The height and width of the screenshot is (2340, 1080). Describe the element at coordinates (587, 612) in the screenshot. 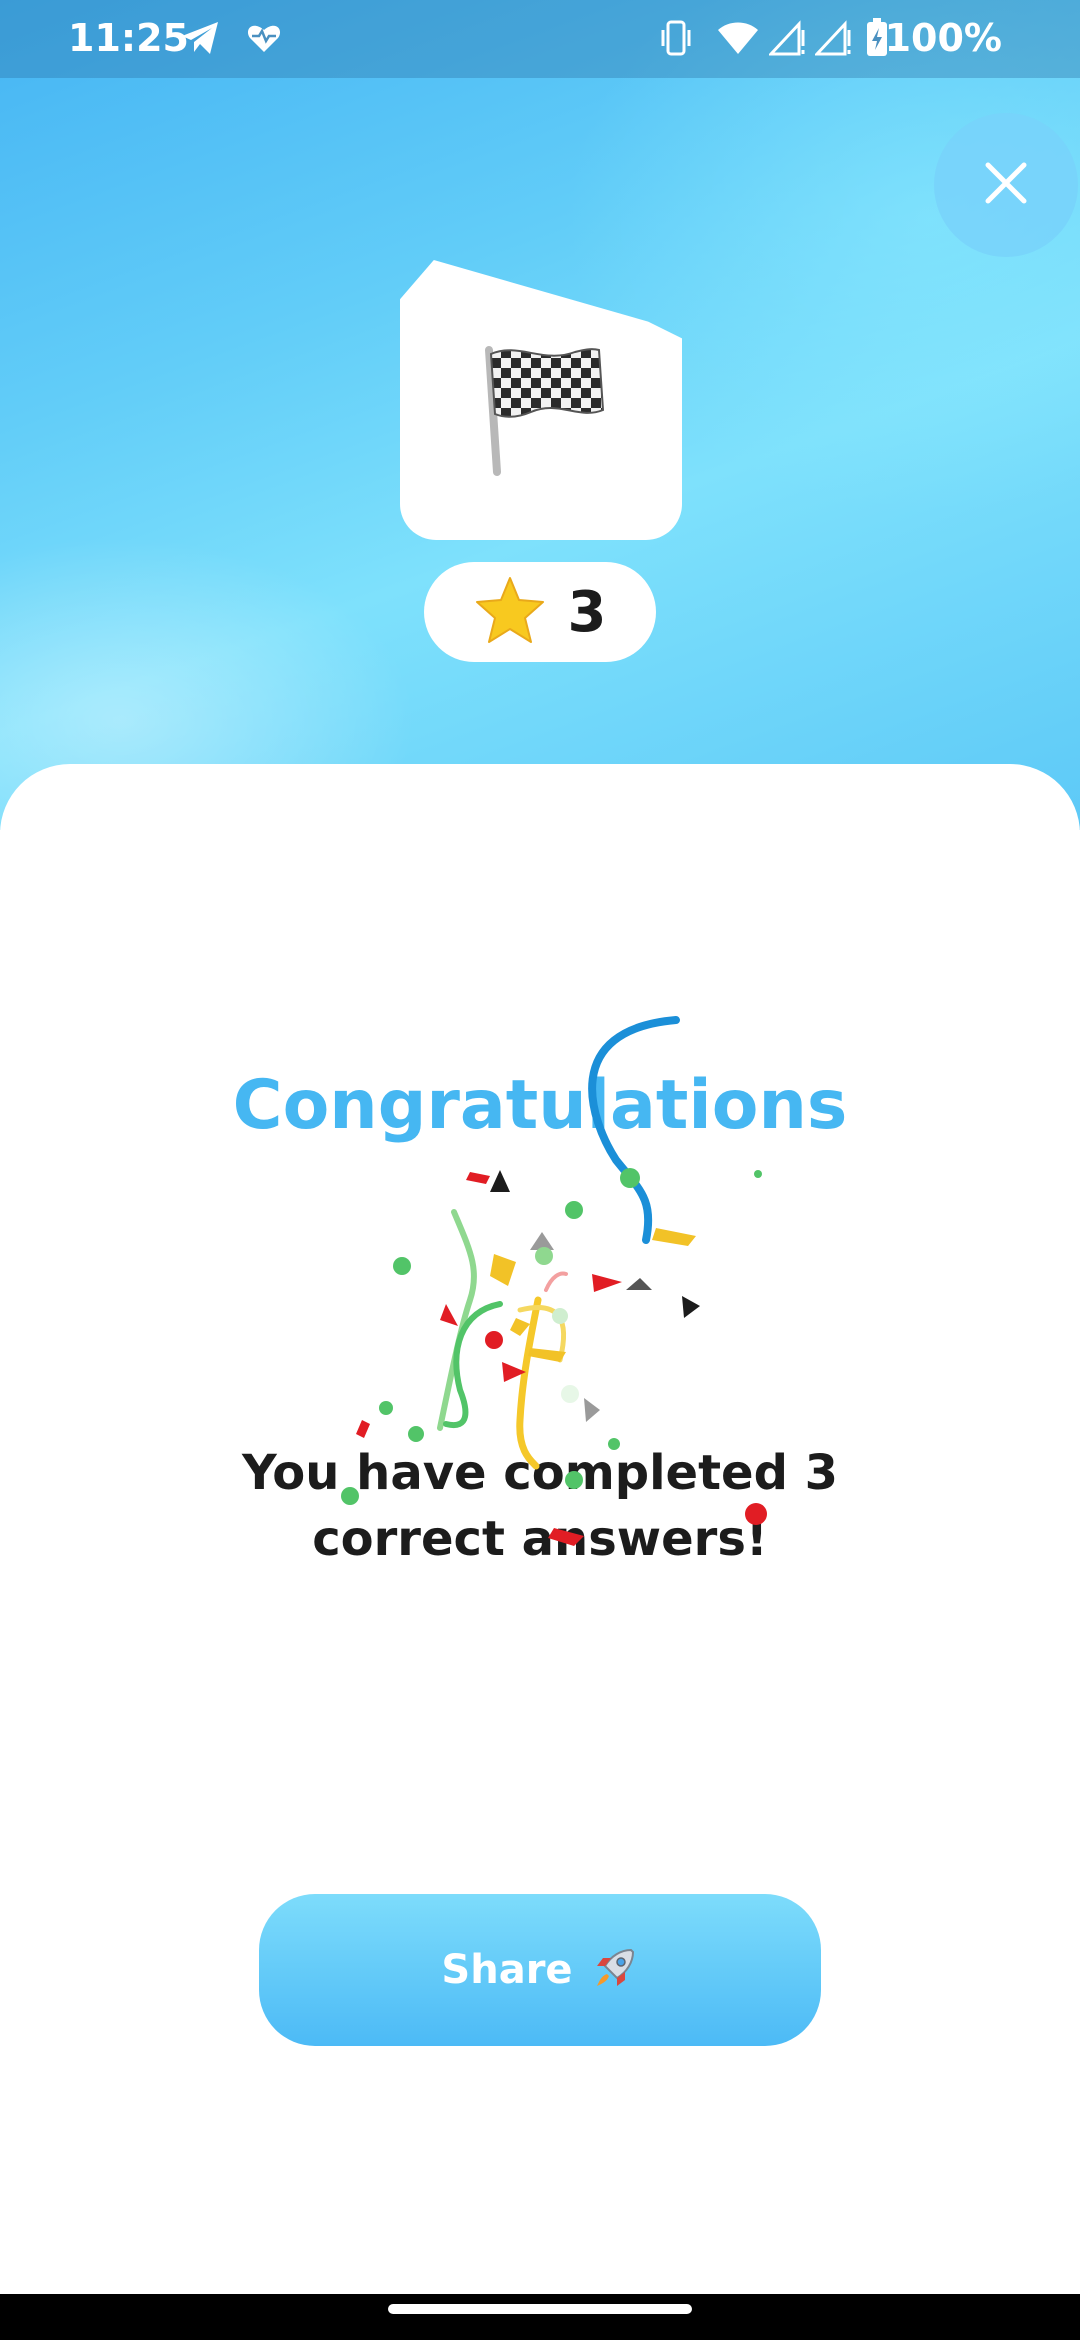

I see `score-value: 3` at that location.